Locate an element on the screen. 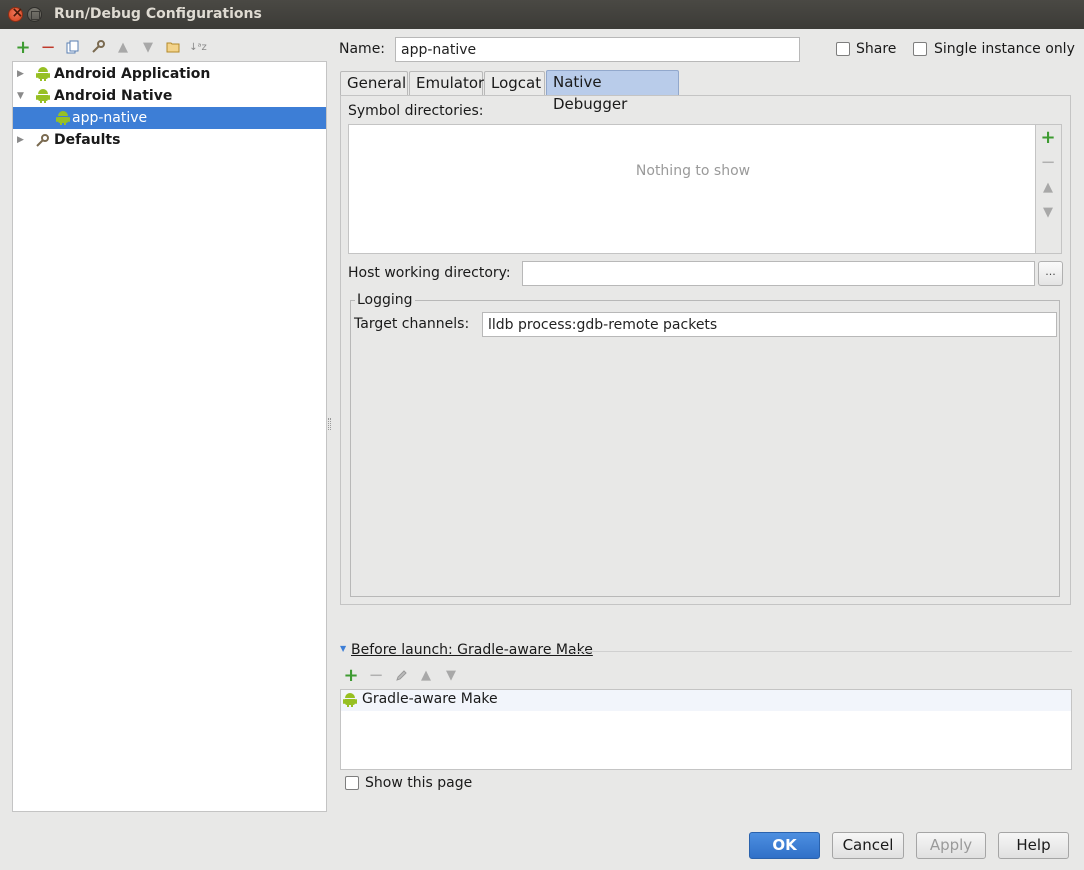 This screenshot has width=1084, height=870. tree-item-label: app-native is located at coordinates (110, 118).